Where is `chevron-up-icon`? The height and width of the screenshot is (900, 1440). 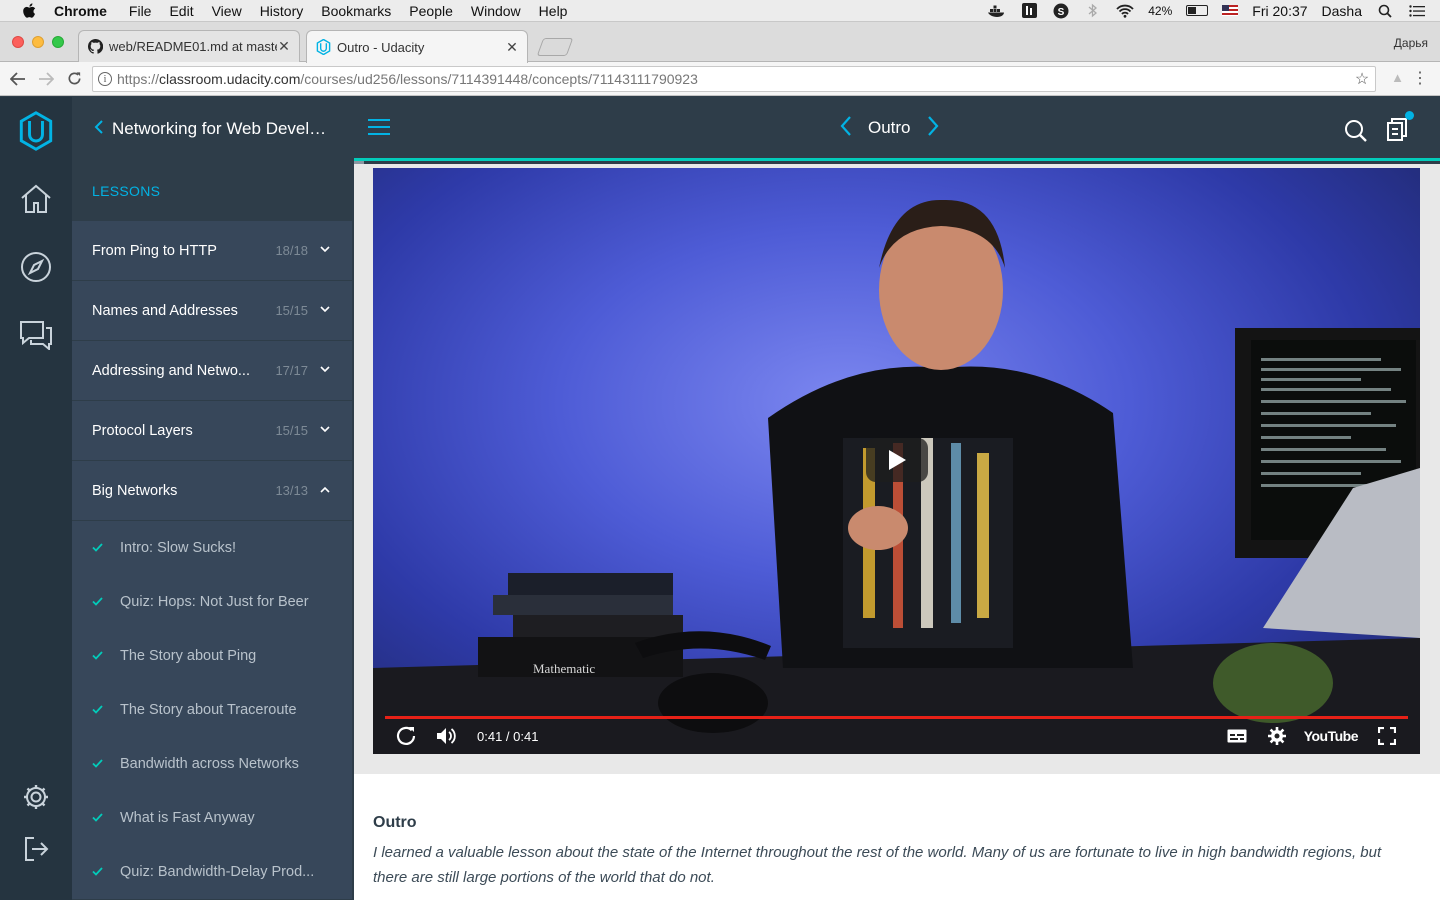 chevron-up-icon is located at coordinates (325, 490).